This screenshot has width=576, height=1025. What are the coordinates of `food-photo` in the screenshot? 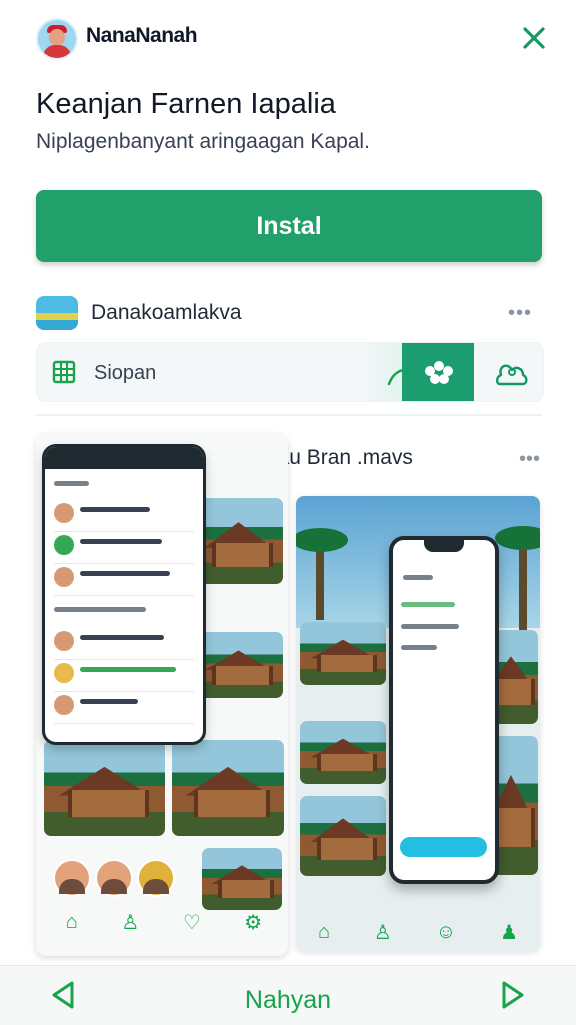 It's located at (343, 836).